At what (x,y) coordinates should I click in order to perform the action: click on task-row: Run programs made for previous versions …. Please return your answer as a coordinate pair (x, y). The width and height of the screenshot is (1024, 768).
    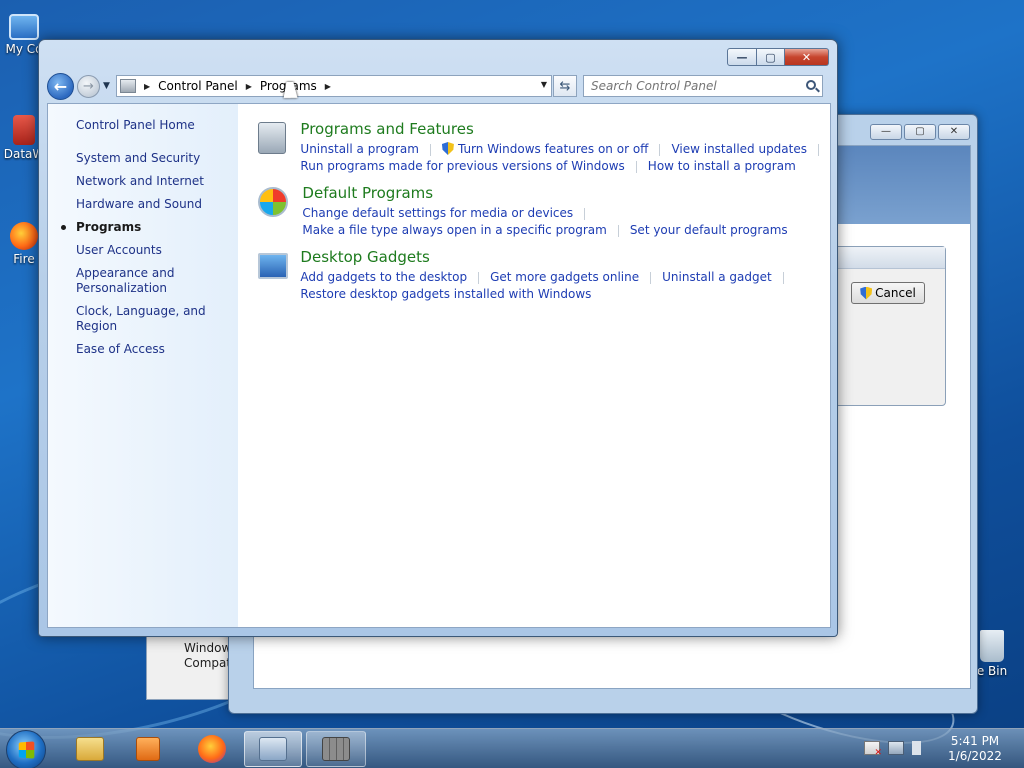
    Looking at the image, I should click on (565, 166).